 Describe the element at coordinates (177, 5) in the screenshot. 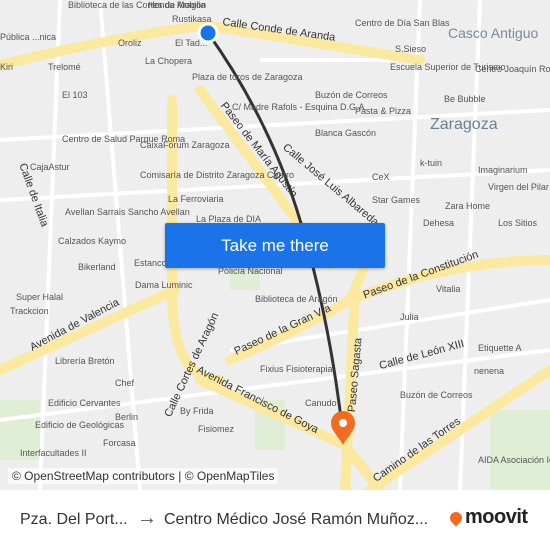

I see `poi-label: Honda Mobilia` at that location.